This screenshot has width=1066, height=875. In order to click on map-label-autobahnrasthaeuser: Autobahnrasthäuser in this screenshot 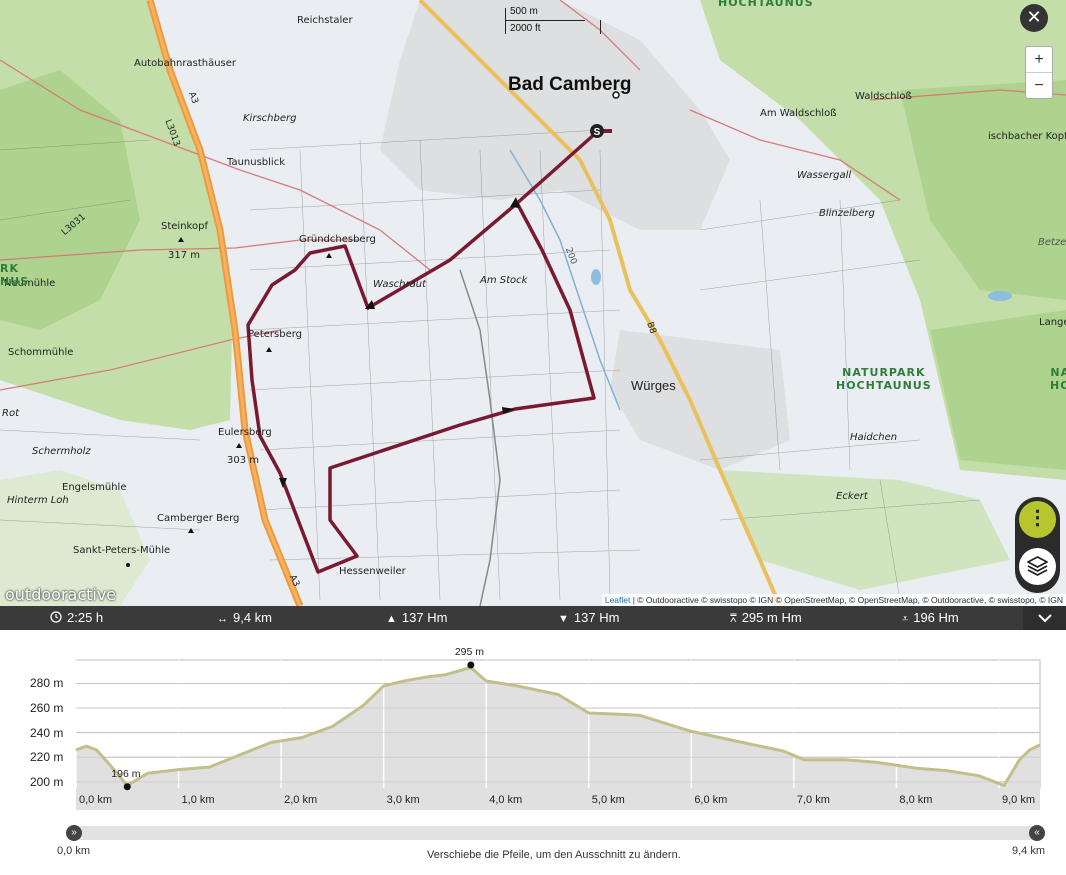, I will do `click(185, 63)`.